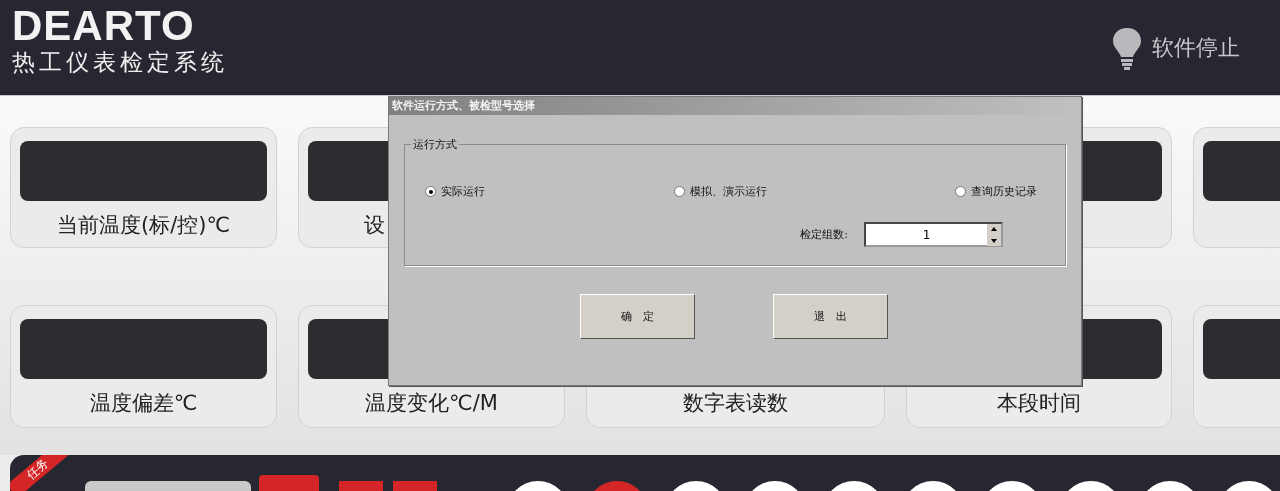 The image size is (1280, 491). Describe the element at coordinates (735, 403) in the screenshot. I see `gauge-label: 数字表读数` at that location.